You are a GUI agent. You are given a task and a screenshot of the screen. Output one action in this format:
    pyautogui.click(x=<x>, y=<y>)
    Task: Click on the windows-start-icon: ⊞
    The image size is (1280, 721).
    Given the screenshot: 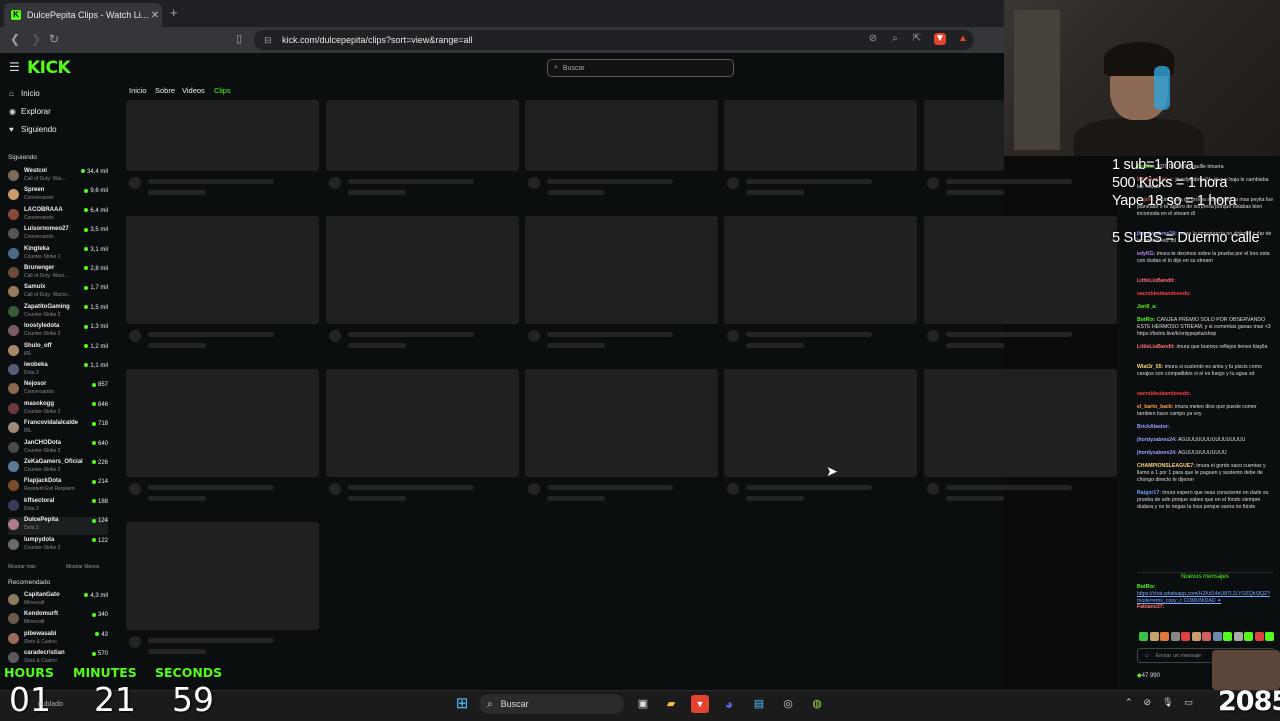 What is the action you would take?
    pyautogui.click(x=462, y=704)
    